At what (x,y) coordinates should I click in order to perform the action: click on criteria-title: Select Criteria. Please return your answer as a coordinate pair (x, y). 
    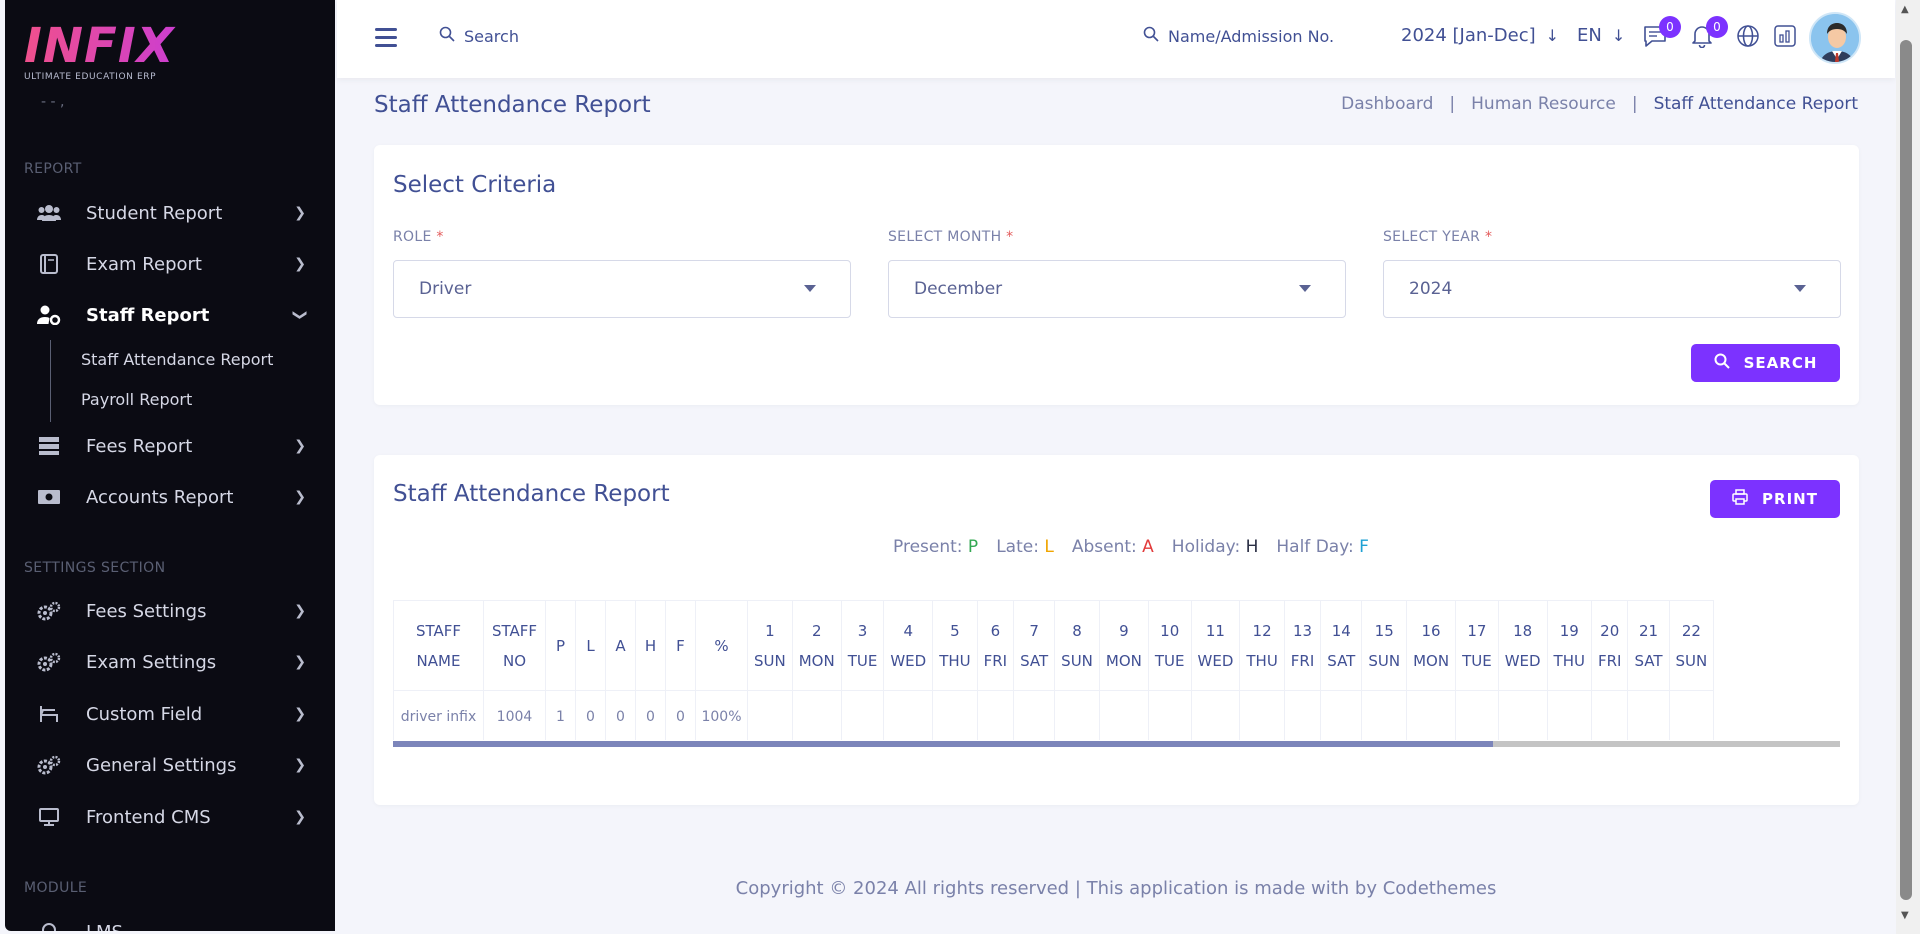
    Looking at the image, I should click on (475, 185).